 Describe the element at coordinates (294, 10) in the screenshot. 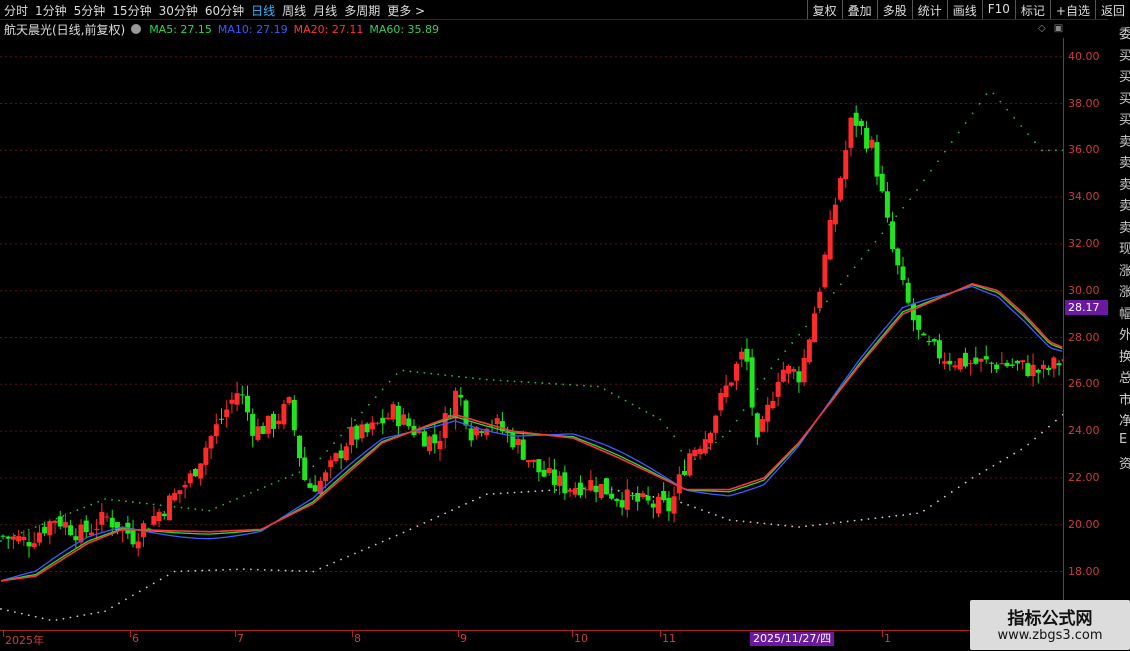

I see `tab-7: 周线` at that location.